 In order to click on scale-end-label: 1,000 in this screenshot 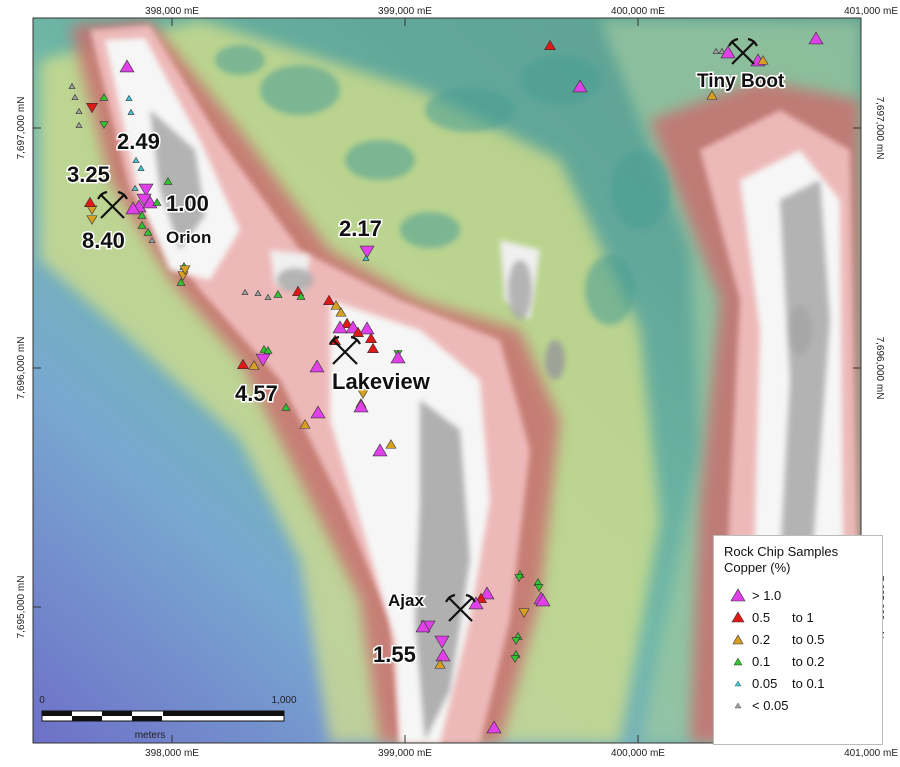, I will do `click(283, 700)`.